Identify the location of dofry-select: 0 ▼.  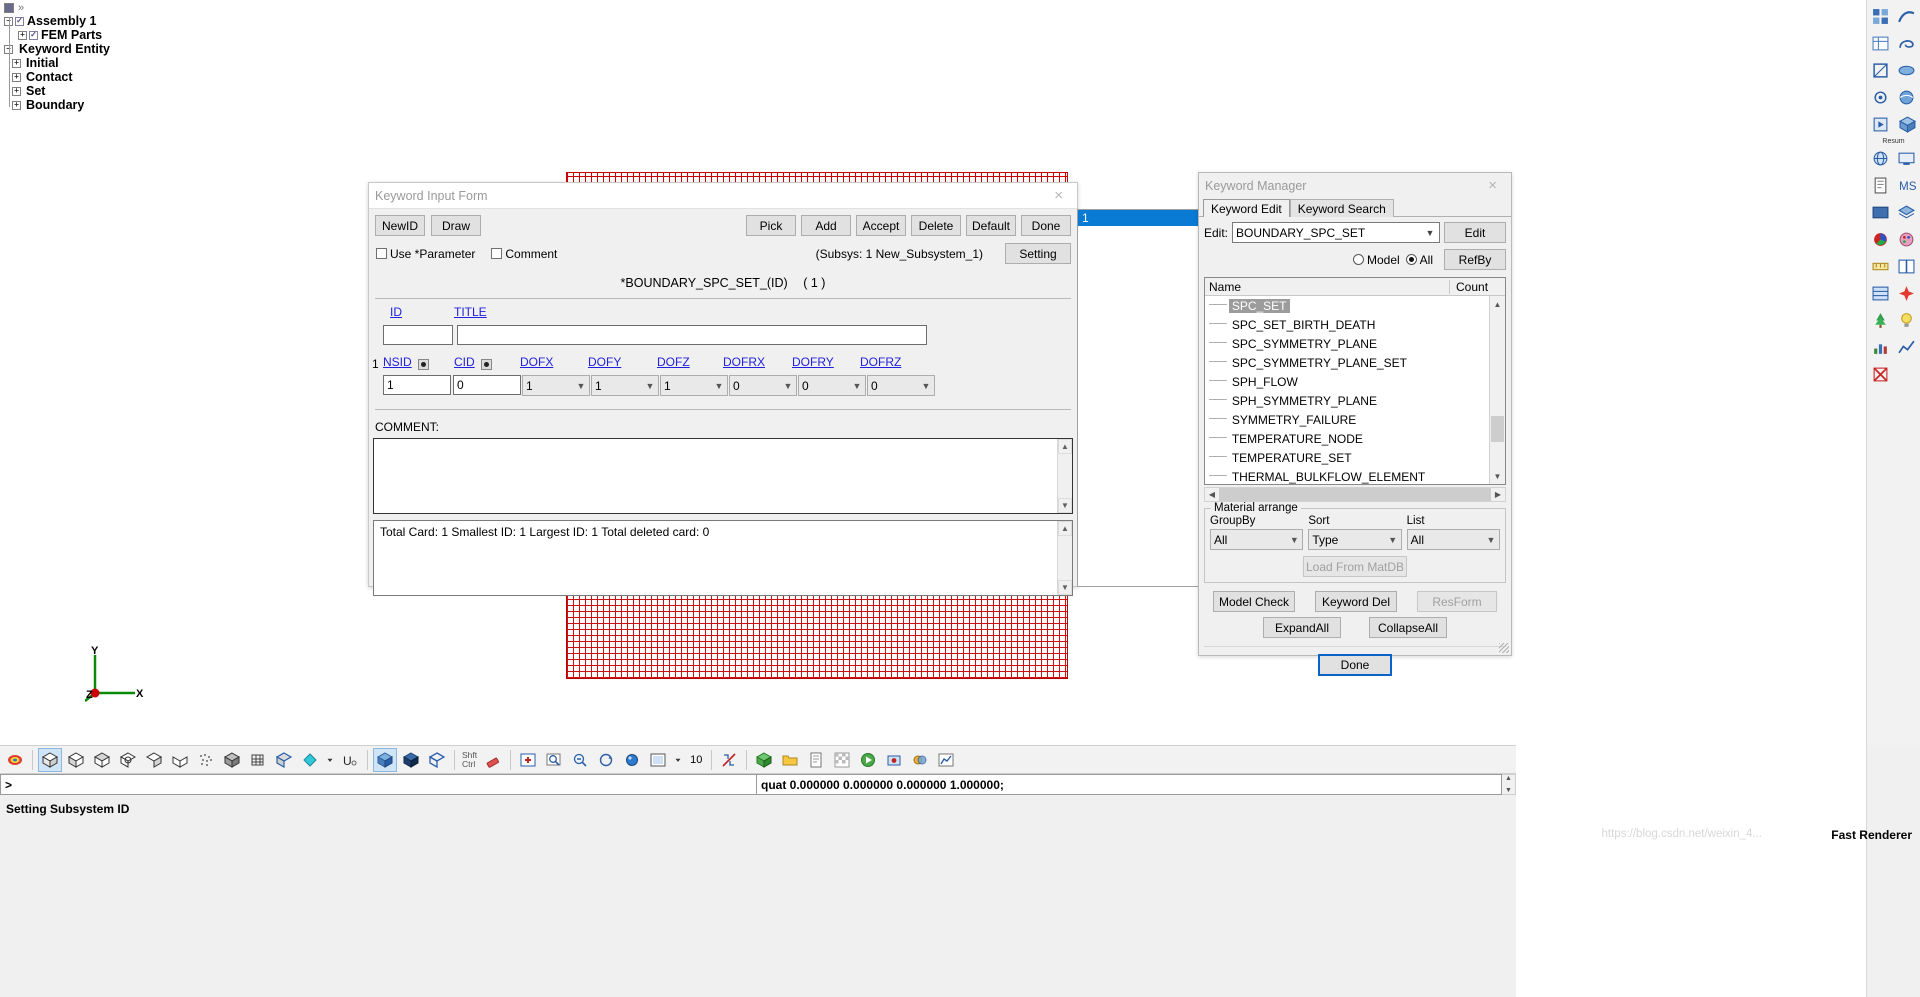
(832, 385).